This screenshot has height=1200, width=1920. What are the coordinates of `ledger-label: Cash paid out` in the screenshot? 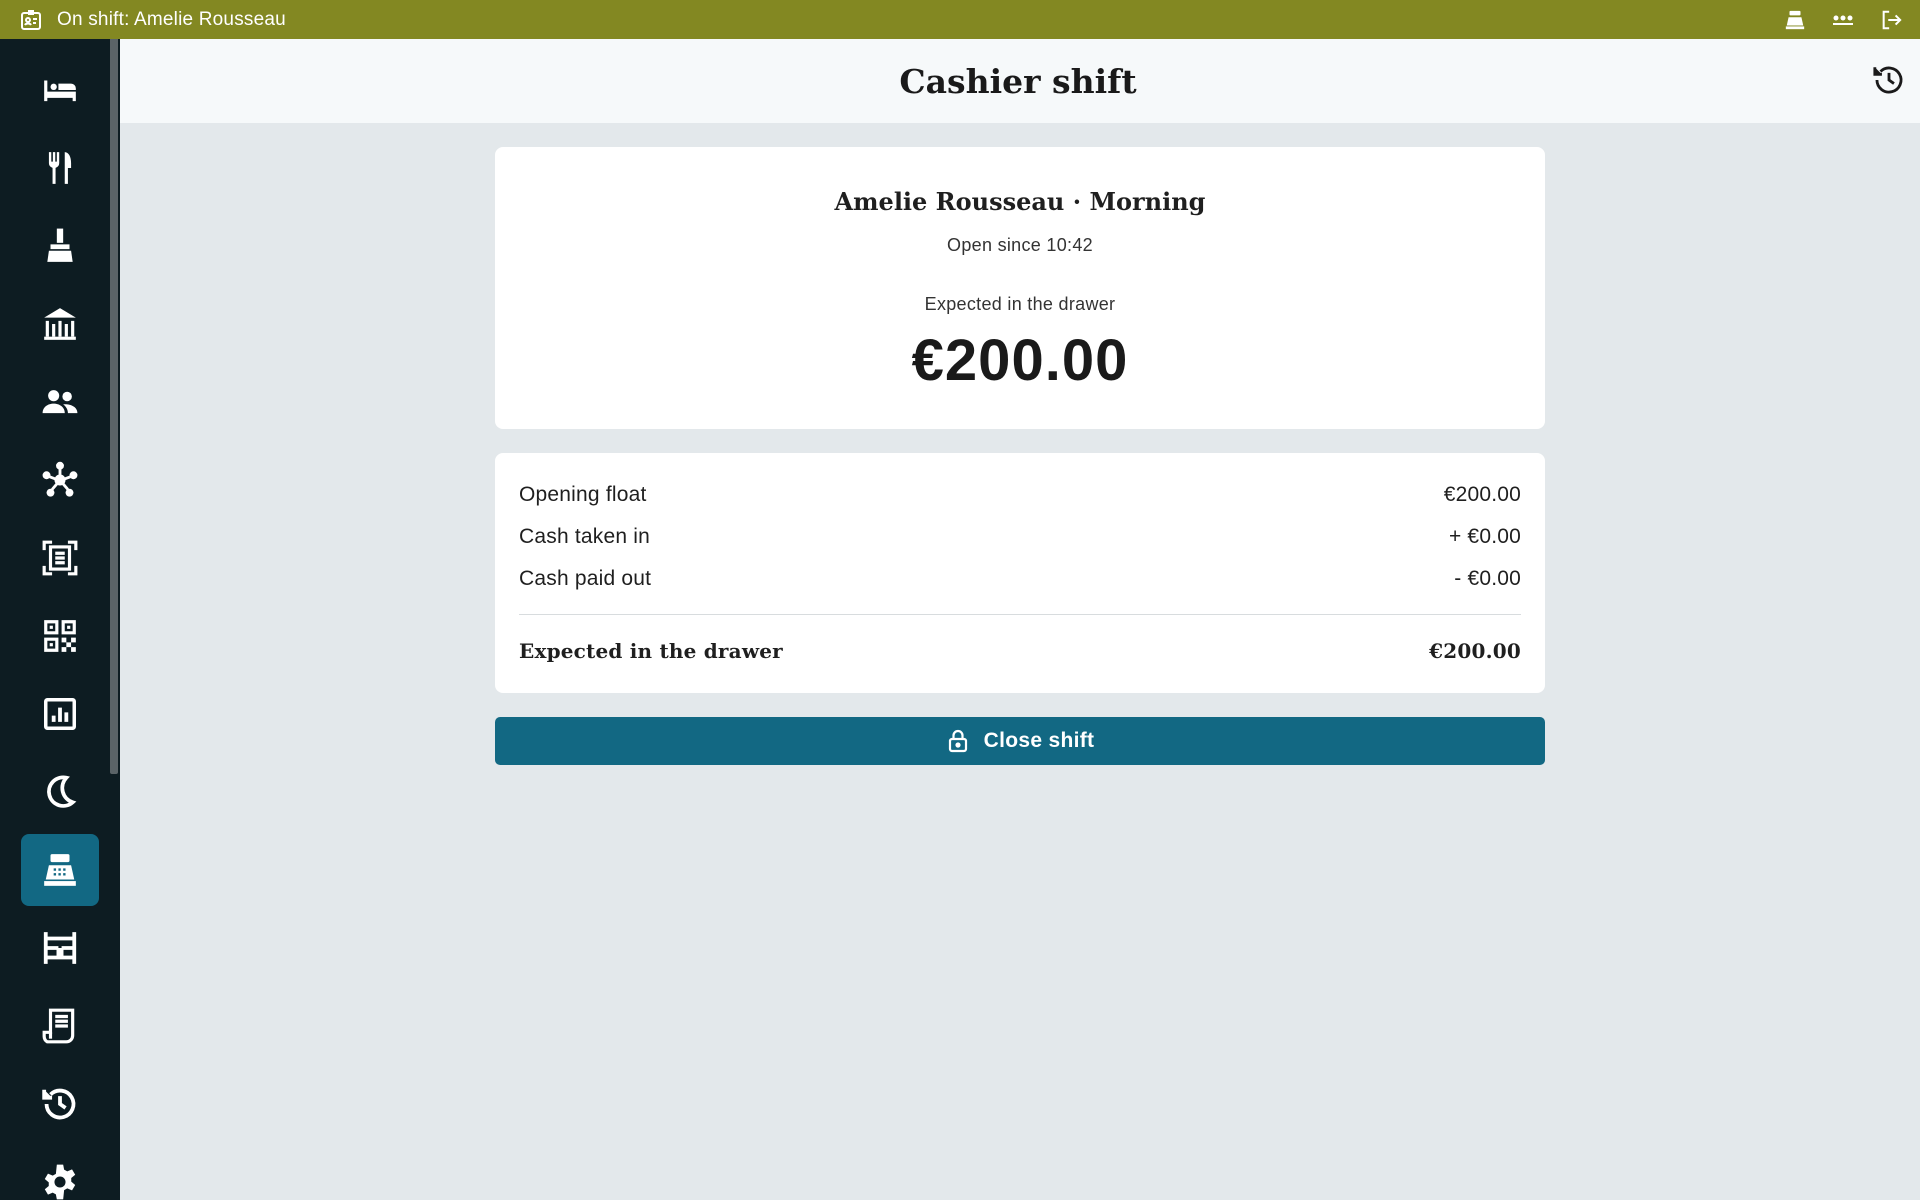 It's located at (585, 578).